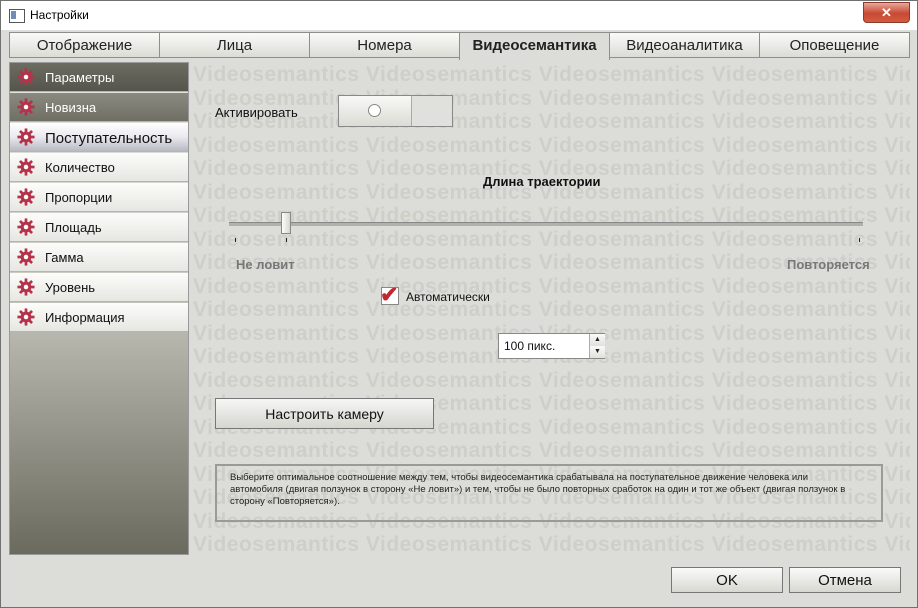 This screenshot has height=608, width=918. What do you see at coordinates (384, 45) in the screenshot?
I see `tab-plates: Номера` at bounding box center [384, 45].